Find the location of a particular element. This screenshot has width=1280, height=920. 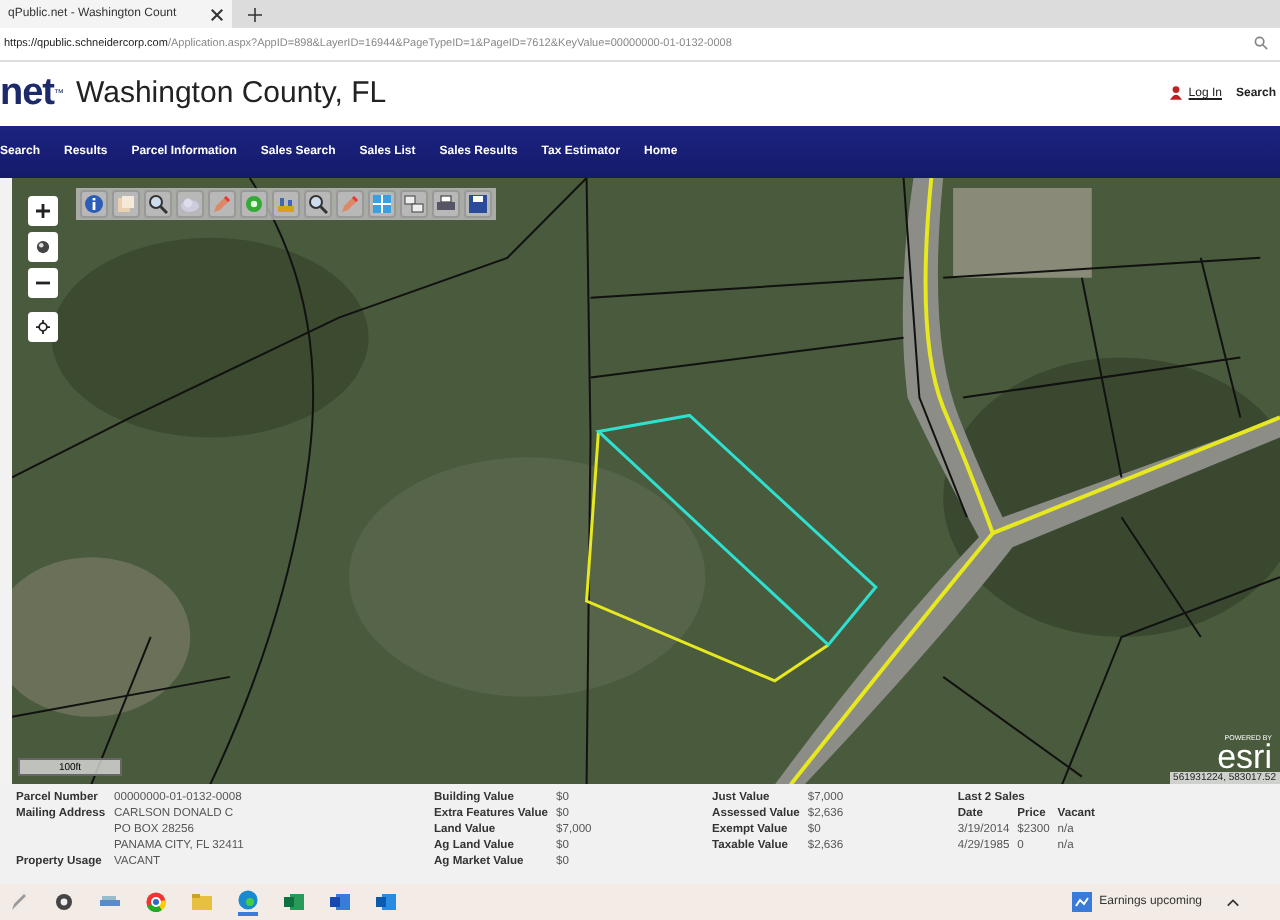

pages-icon is located at coordinates (126, 203).